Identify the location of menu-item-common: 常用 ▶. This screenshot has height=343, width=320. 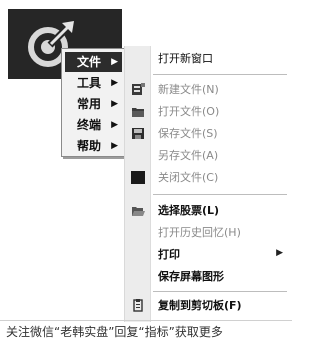
(93, 104).